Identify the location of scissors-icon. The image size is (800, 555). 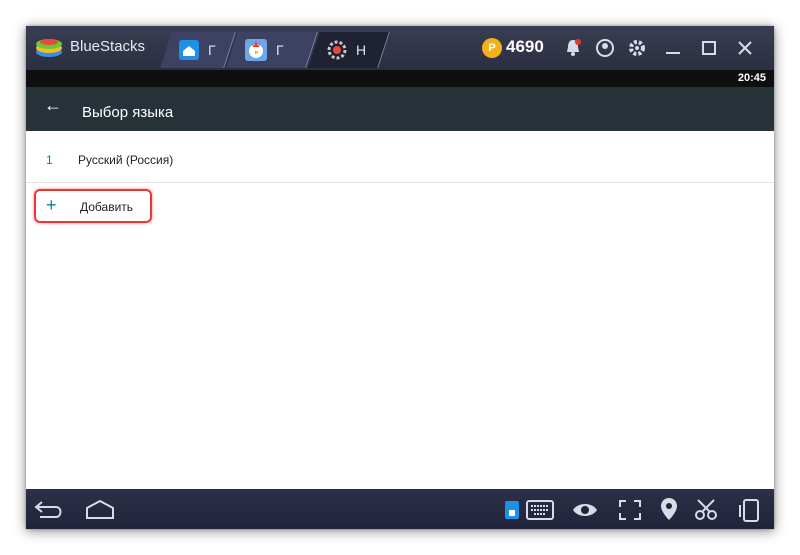
(706, 510).